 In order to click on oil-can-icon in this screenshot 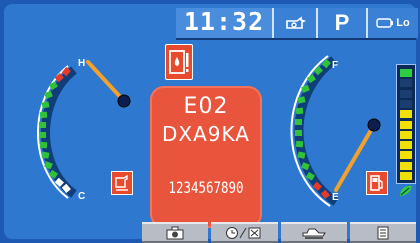, I will do `click(296, 22)`.